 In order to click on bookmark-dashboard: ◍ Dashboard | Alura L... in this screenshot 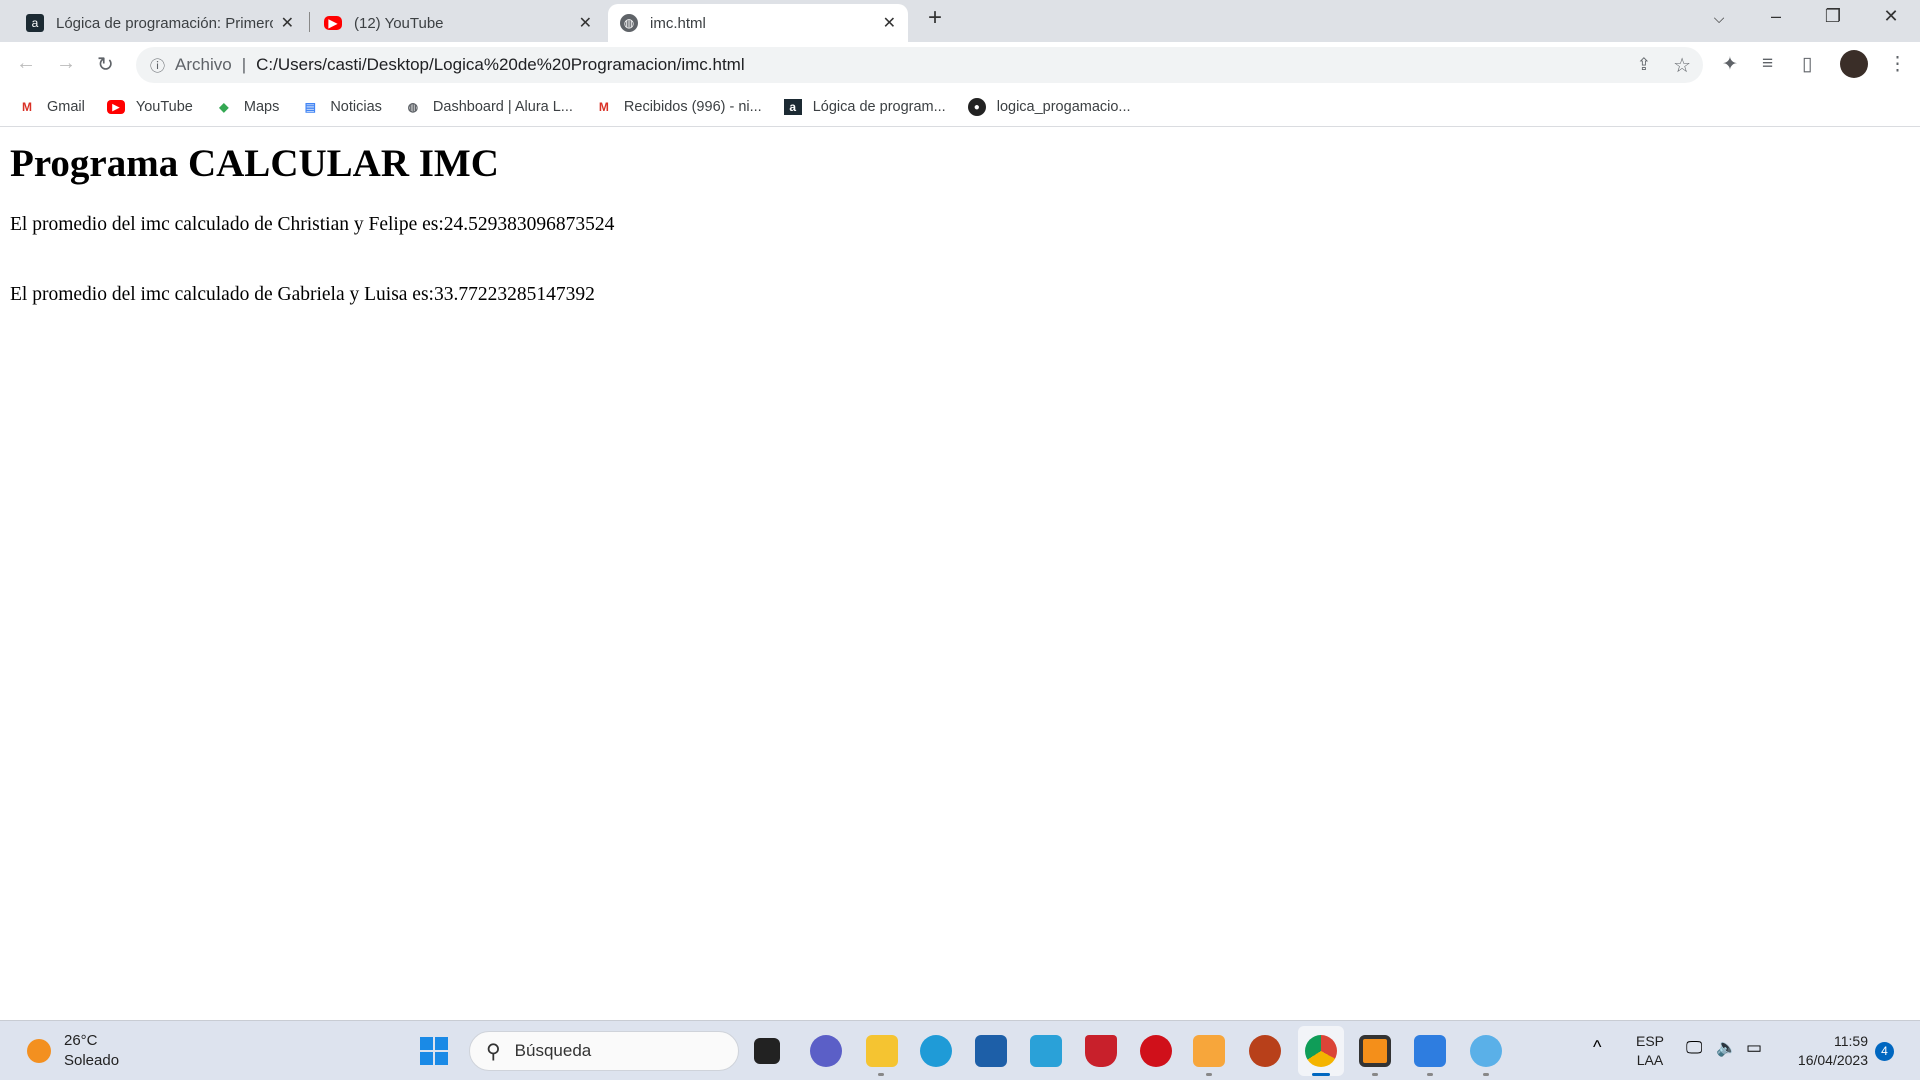, I will do `click(488, 107)`.